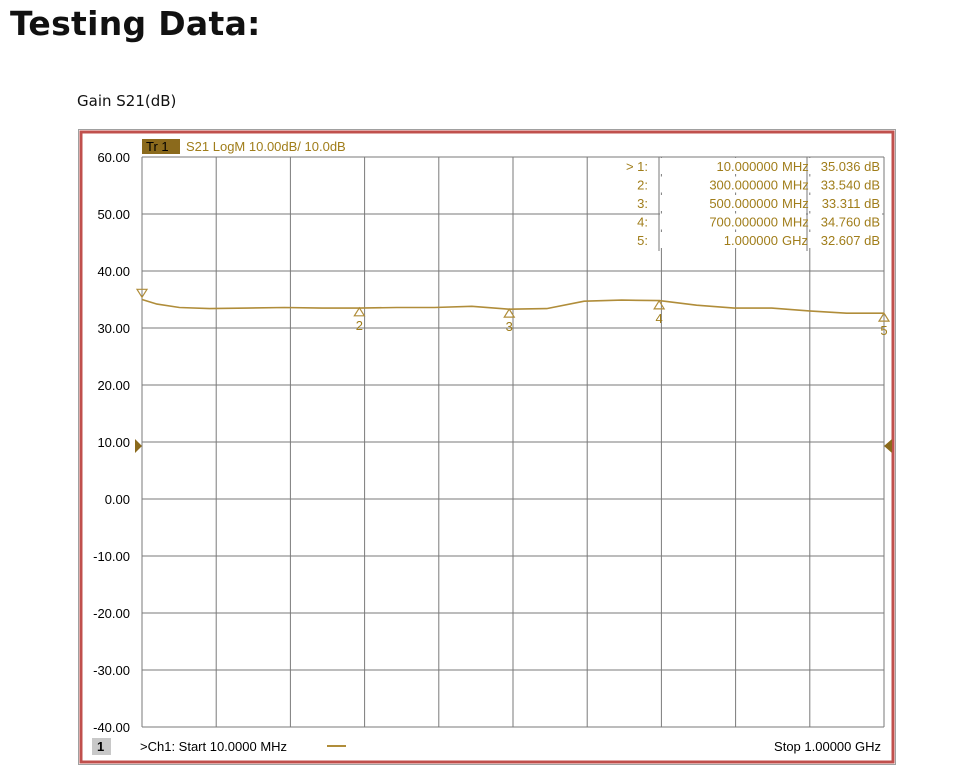 The image size is (960, 774). Describe the element at coordinates (642, 203) in the screenshot. I see `readout-marker-label: 3:` at that location.